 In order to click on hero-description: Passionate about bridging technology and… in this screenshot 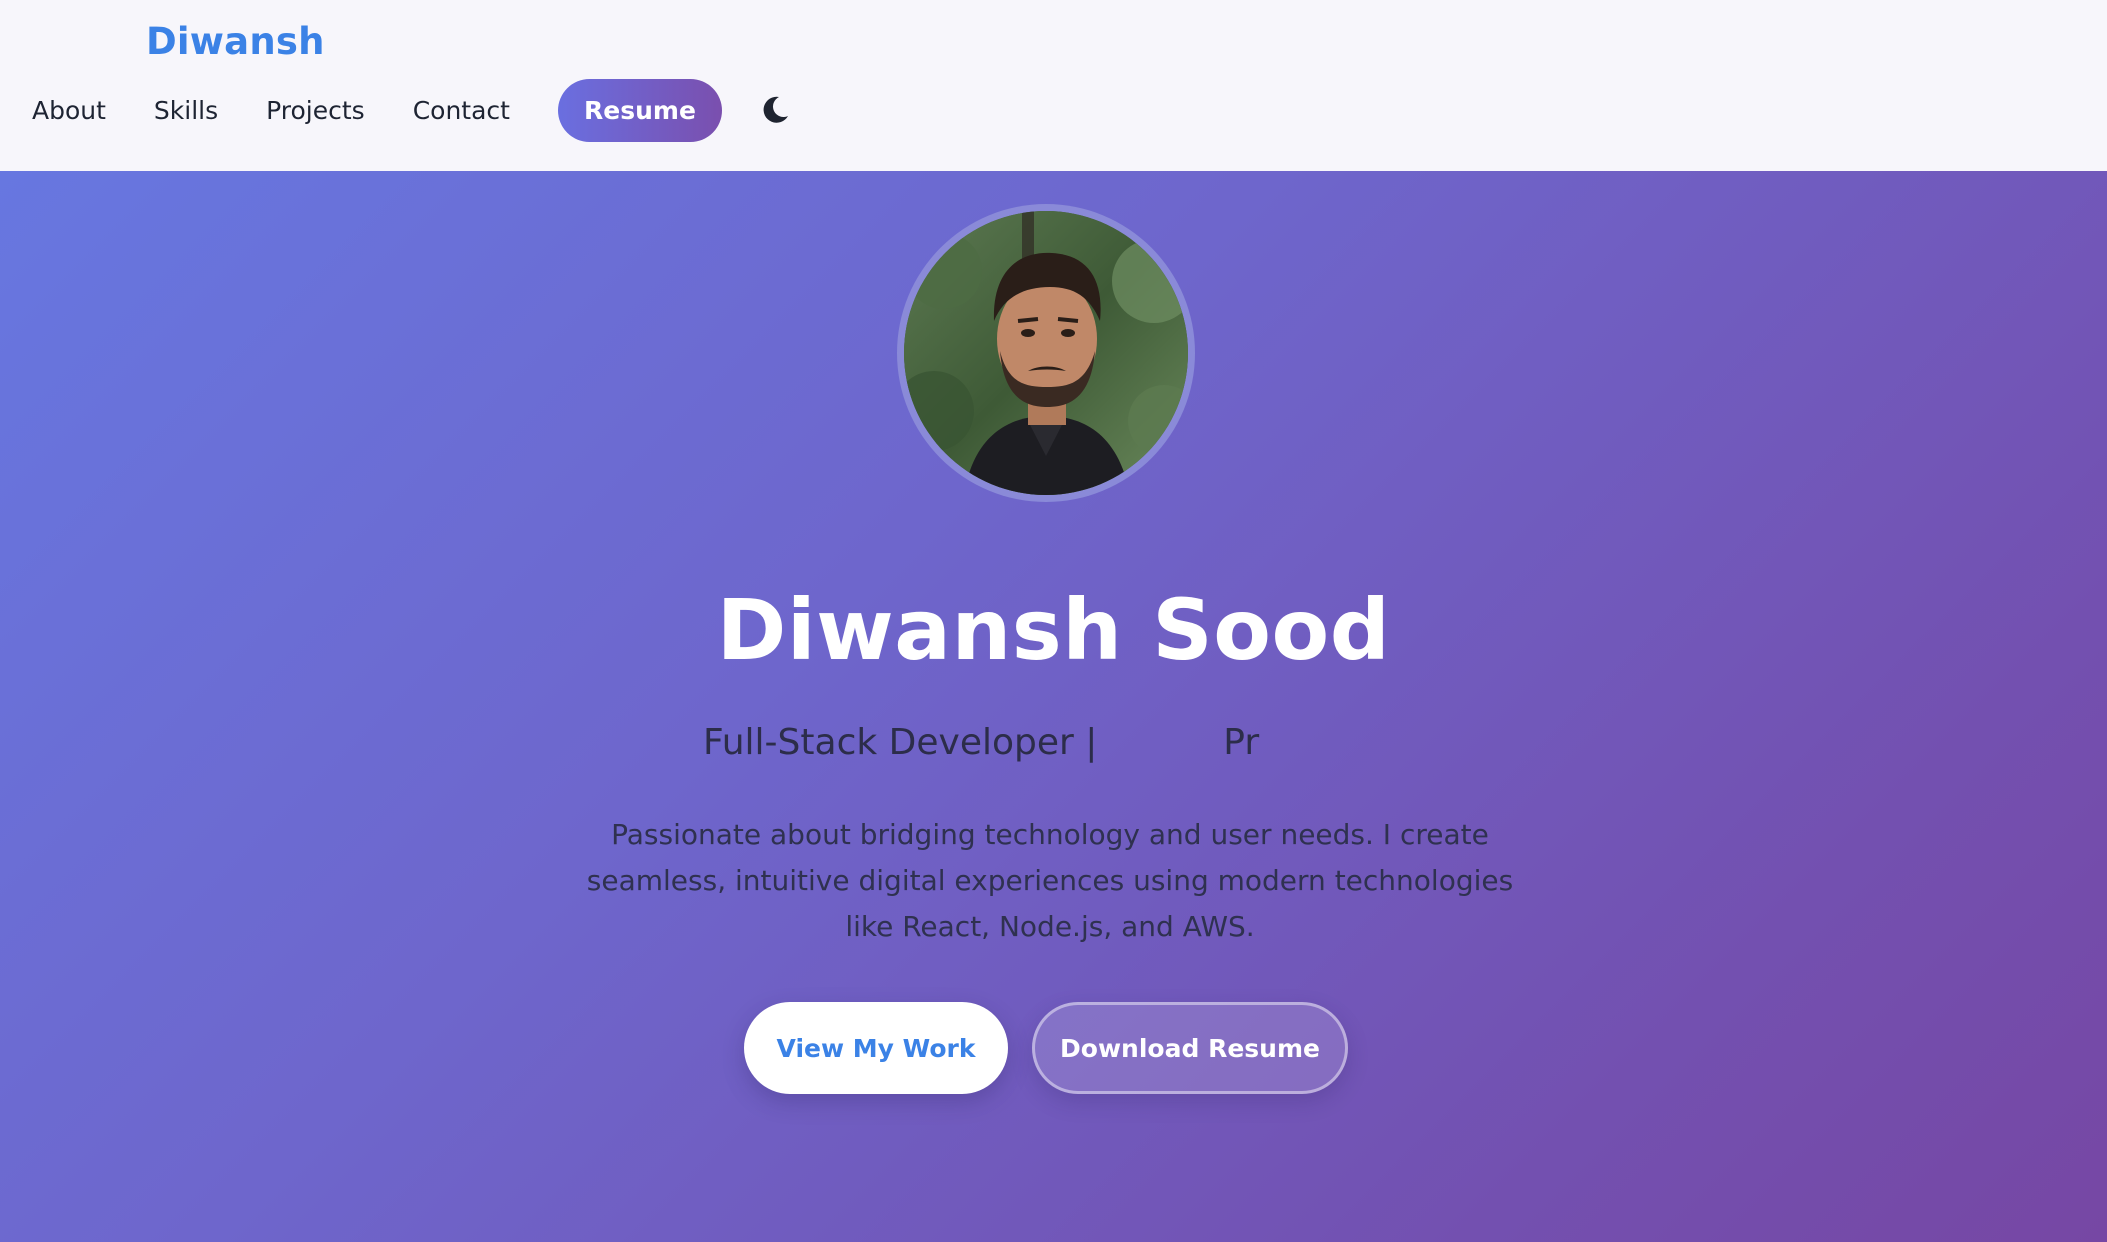, I will do `click(1050, 880)`.